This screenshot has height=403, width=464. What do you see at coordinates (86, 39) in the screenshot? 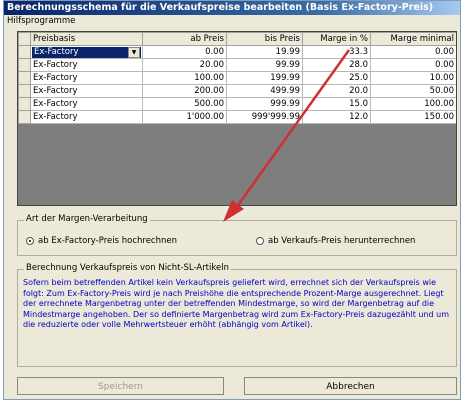
I see `col-header-preisbasis: Preisbasis` at bounding box center [86, 39].